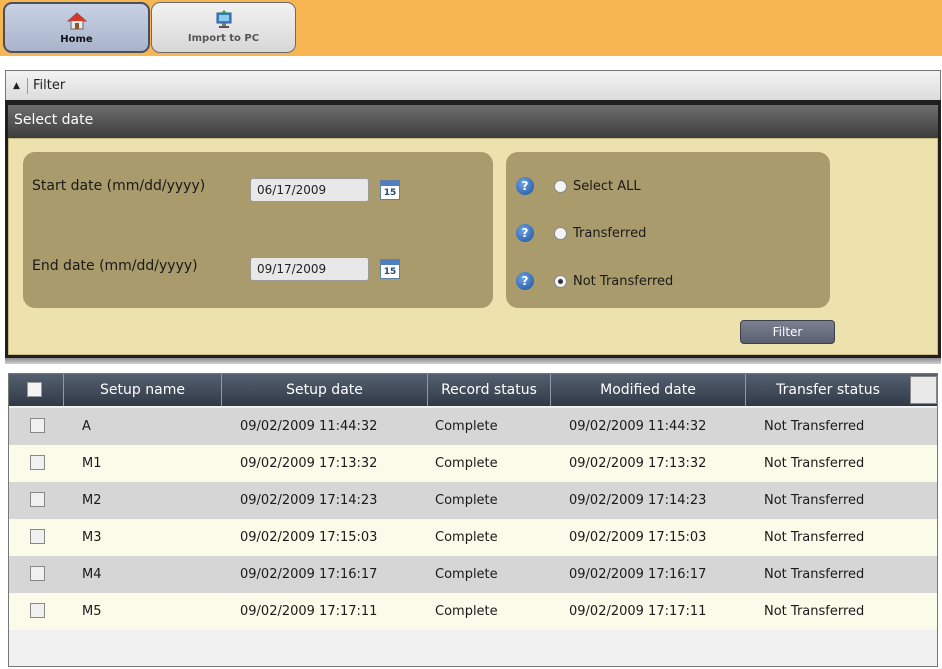 The image size is (942, 669). I want to click on select-all-radio, so click(560, 186).